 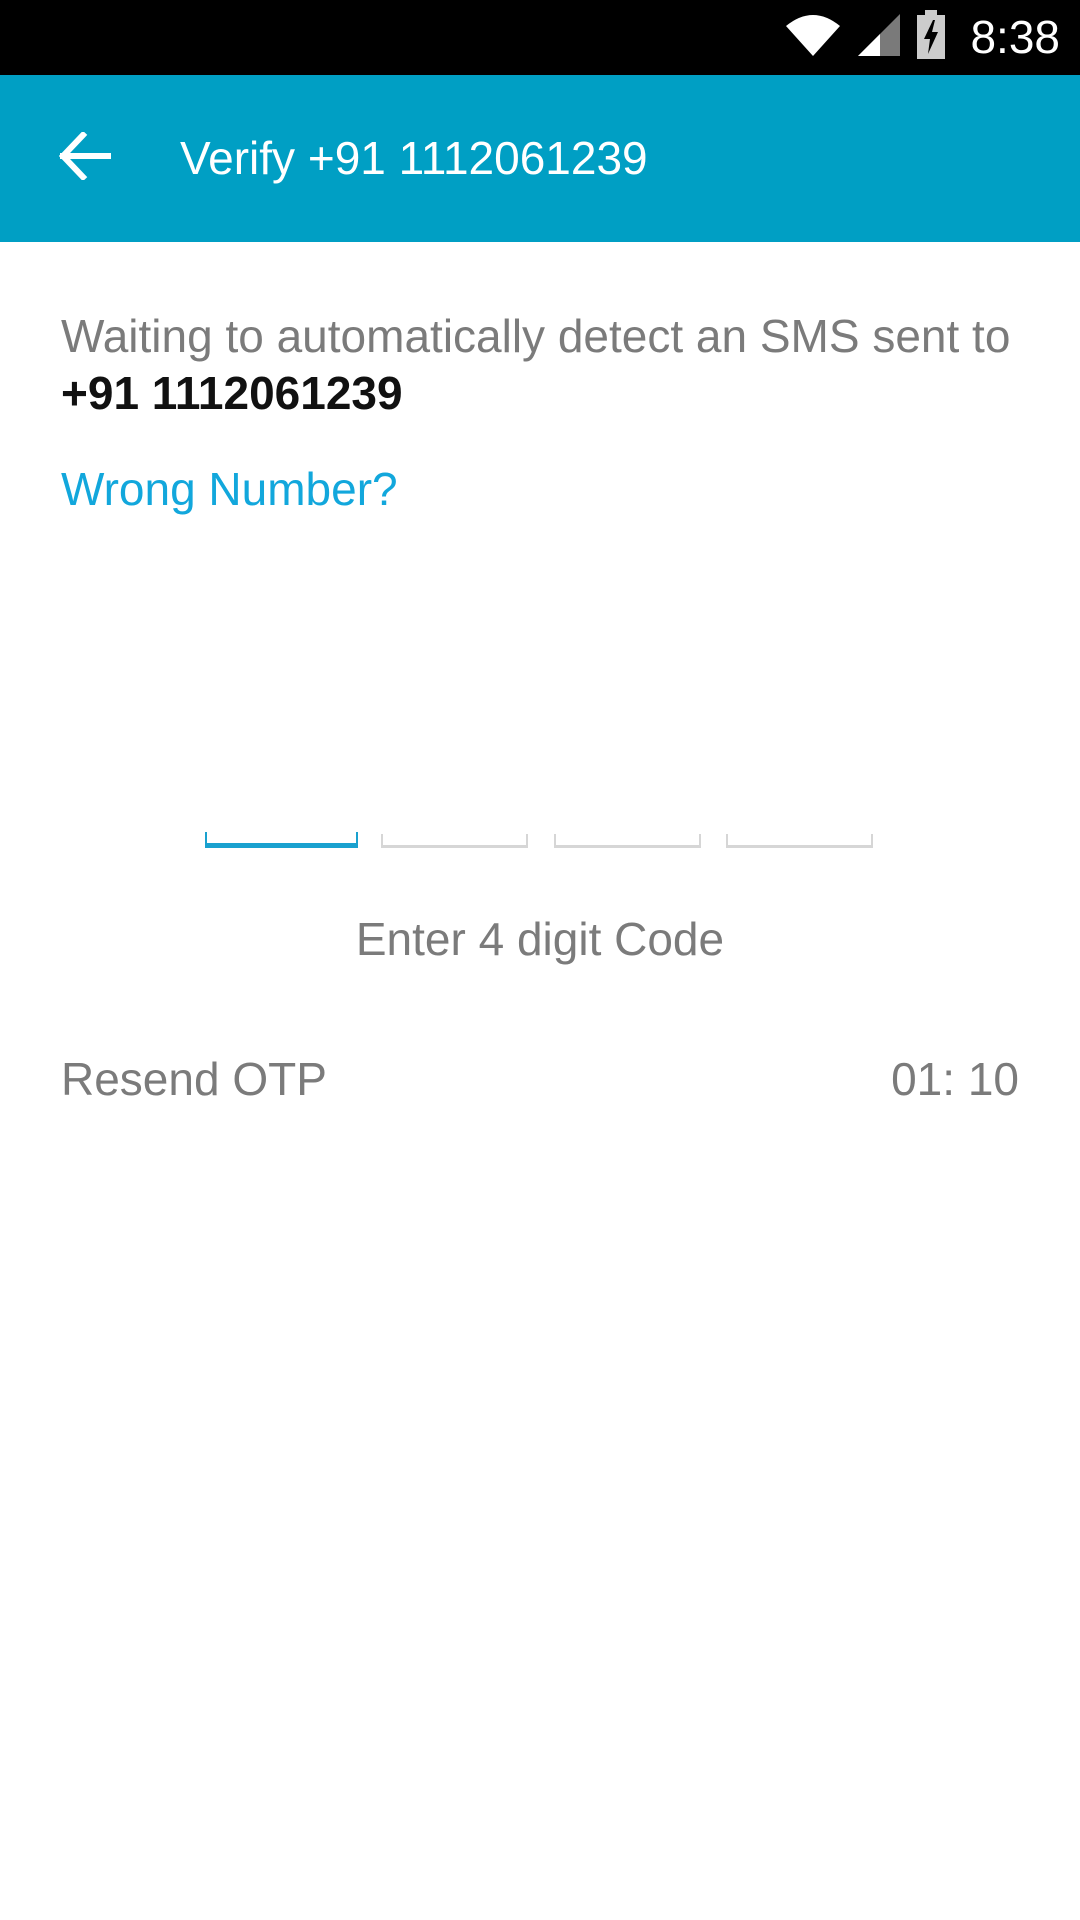 What do you see at coordinates (931, 37) in the screenshot?
I see `battery-charging-icon` at bounding box center [931, 37].